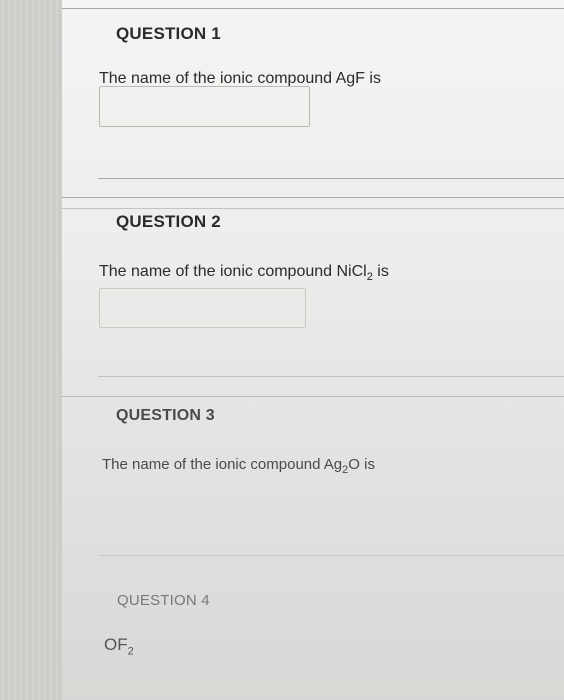 This screenshot has width=564, height=700. I want to click on question-4-subscript: 2, so click(130, 651).